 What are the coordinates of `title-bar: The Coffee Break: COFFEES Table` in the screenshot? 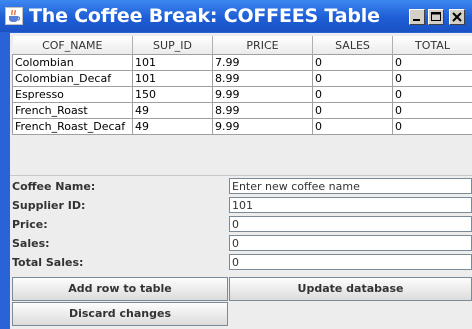 It's located at (236, 16).